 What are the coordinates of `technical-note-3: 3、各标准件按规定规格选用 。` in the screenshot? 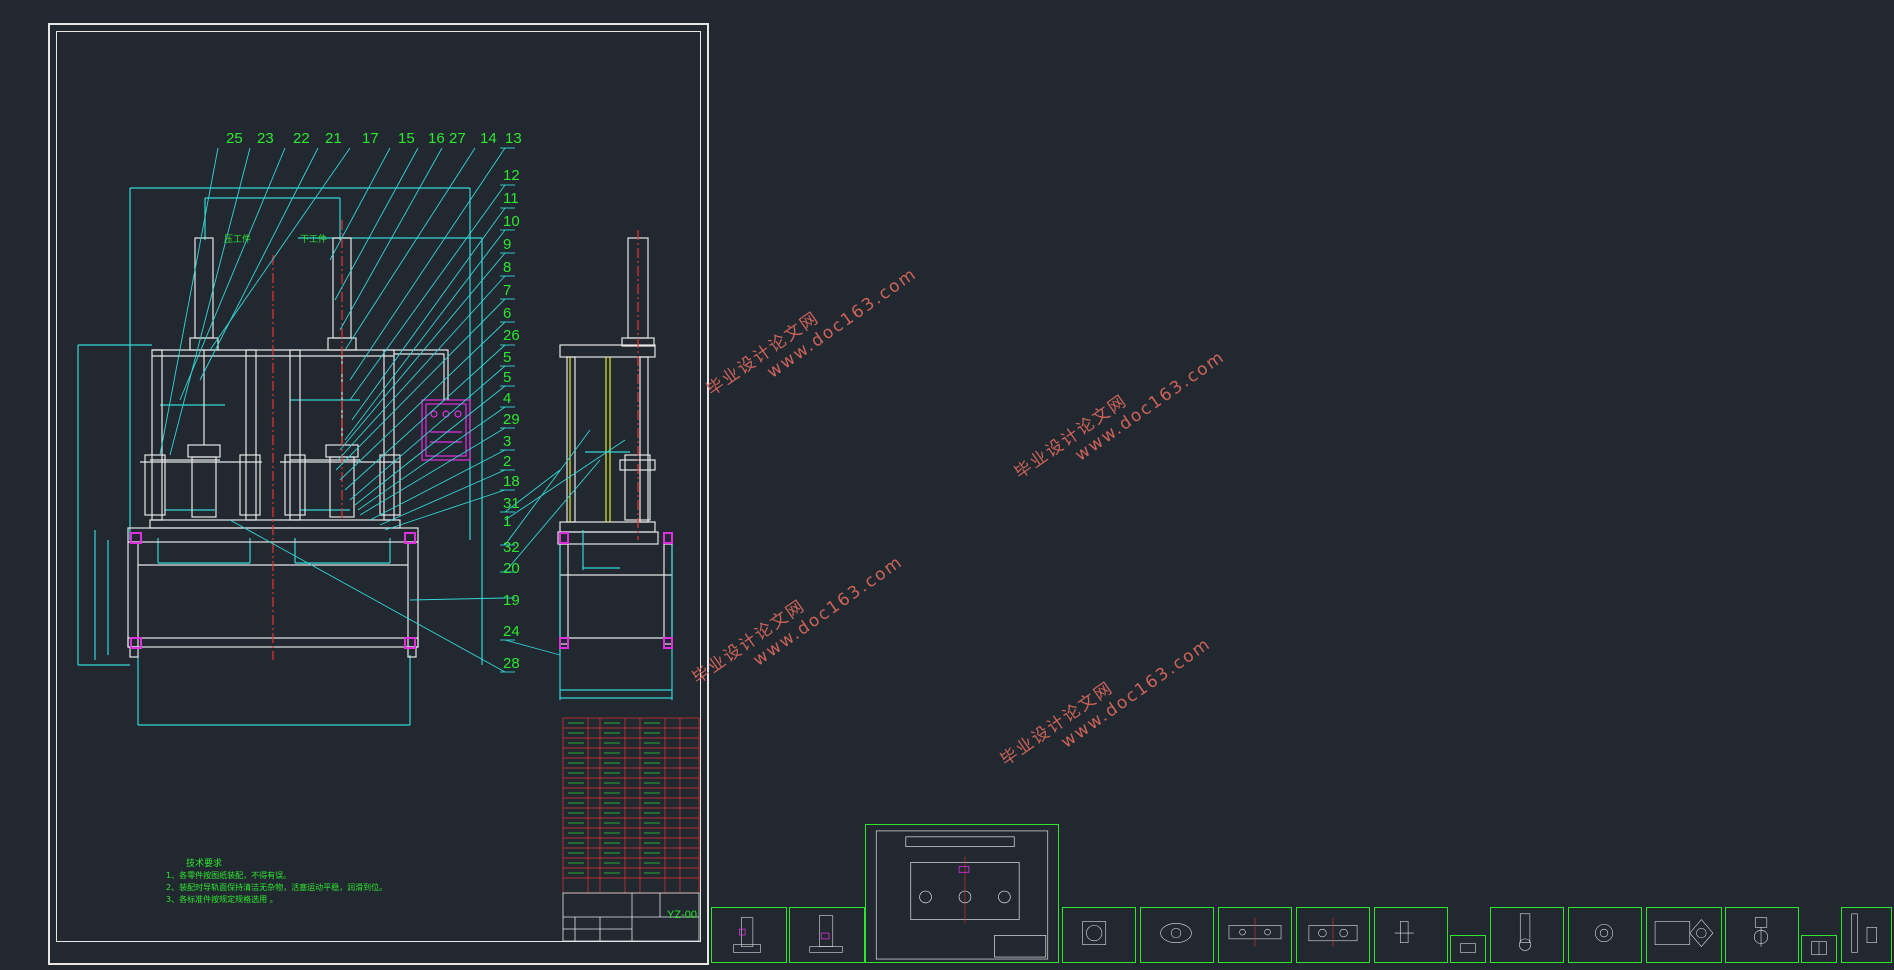 It's located at (222, 899).